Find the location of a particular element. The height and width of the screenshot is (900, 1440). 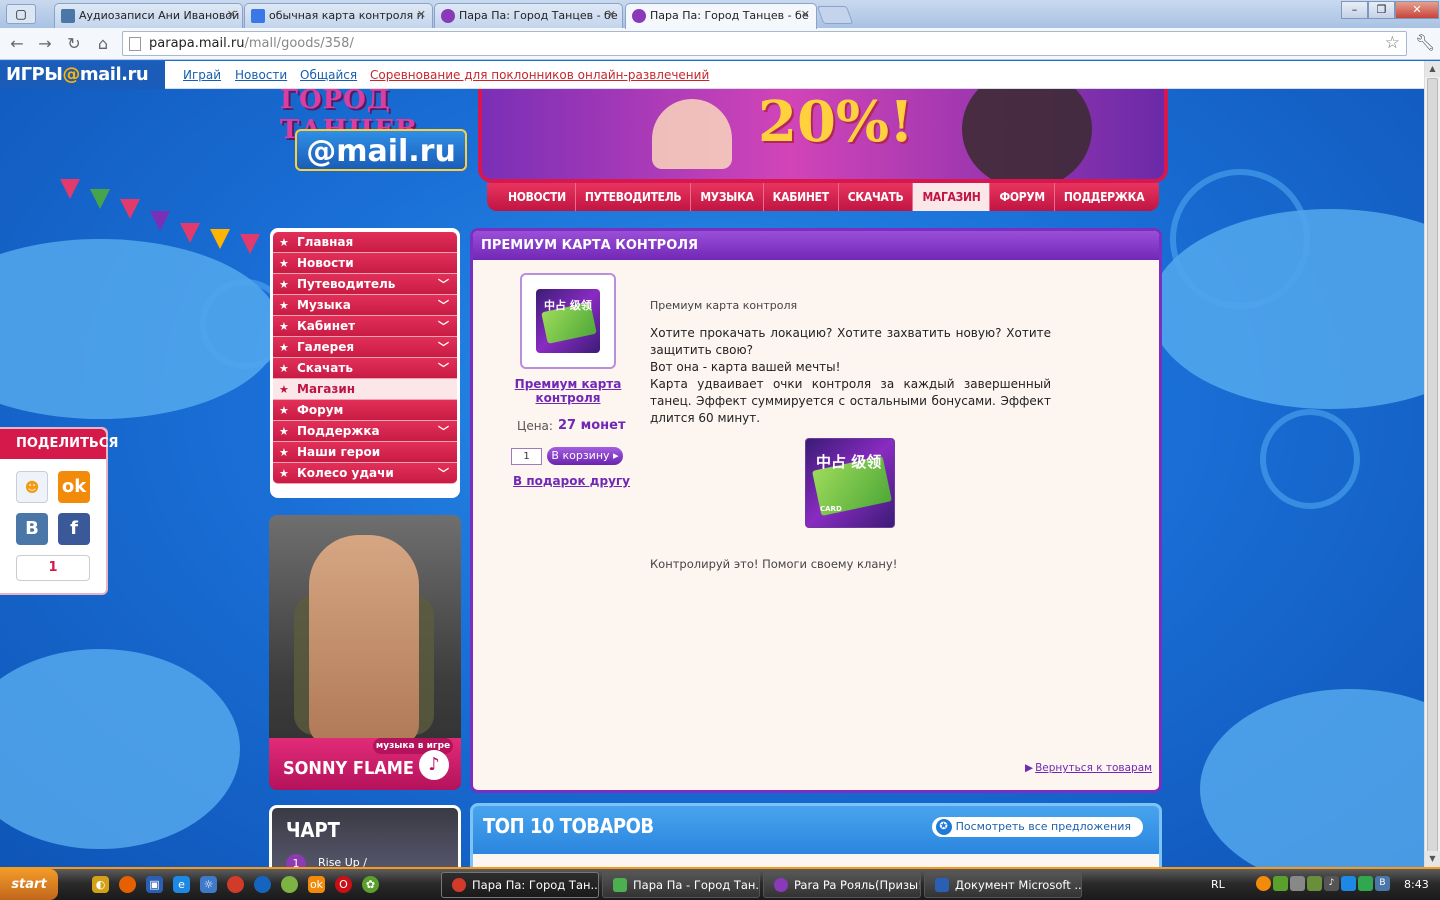

new-tab-button is located at coordinates (835, 15).